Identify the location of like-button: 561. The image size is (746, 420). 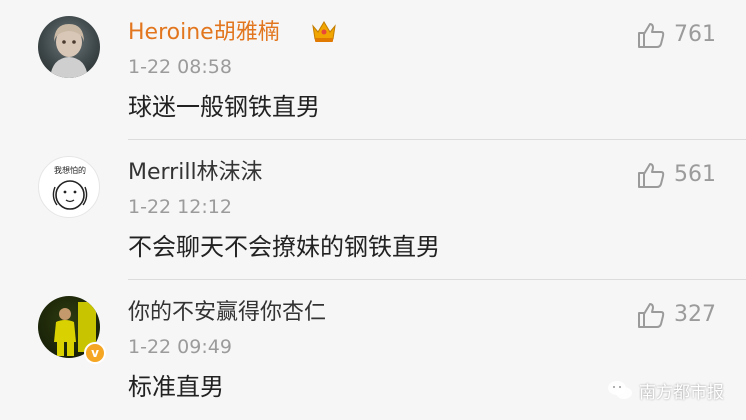
(676, 175).